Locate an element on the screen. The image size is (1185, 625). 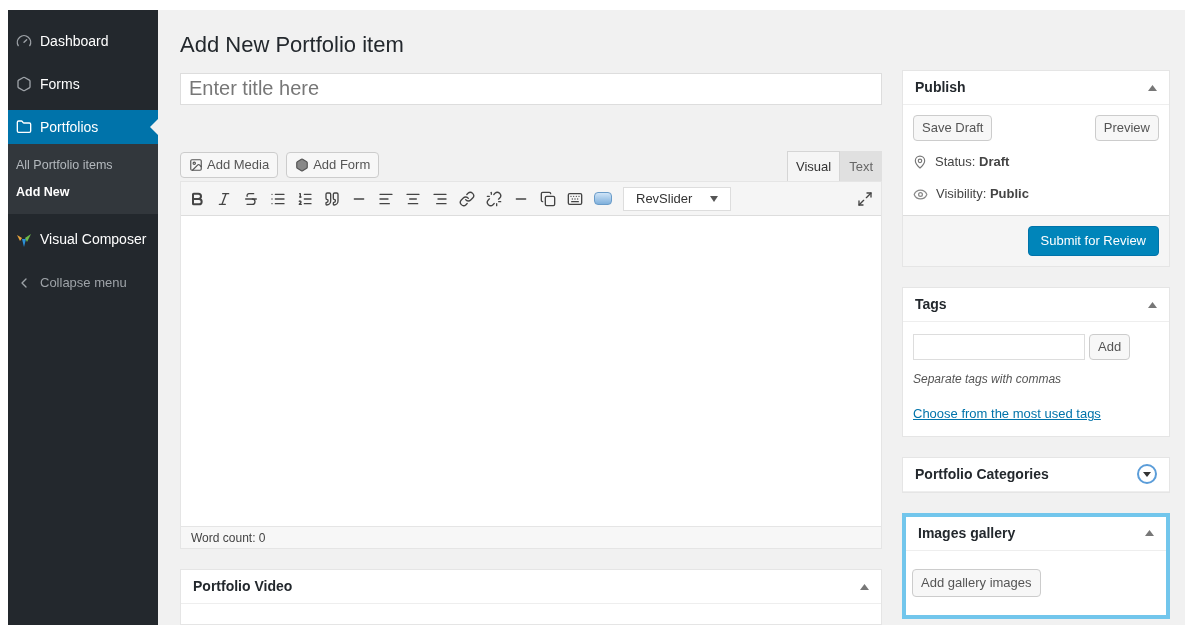
quote-icon is located at coordinates (332, 198).